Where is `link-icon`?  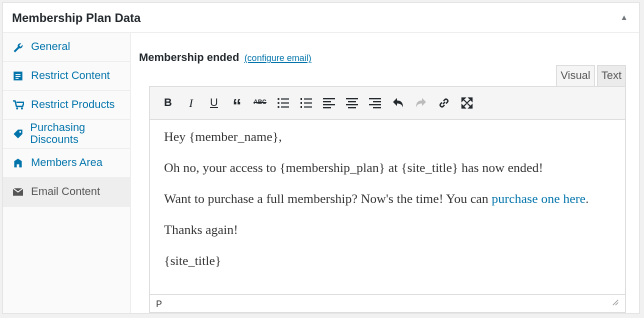 link-icon is located at coordinates (444, 103).